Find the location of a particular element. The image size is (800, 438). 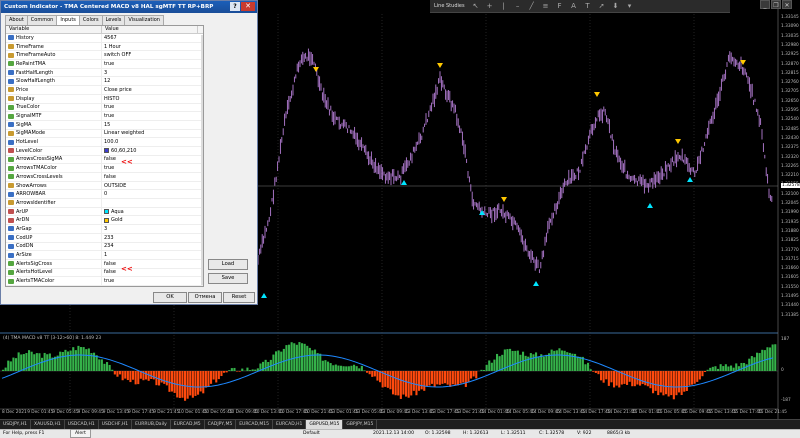

symbol-tab: EURCAD,M15 is located at coordinates (254, 424).